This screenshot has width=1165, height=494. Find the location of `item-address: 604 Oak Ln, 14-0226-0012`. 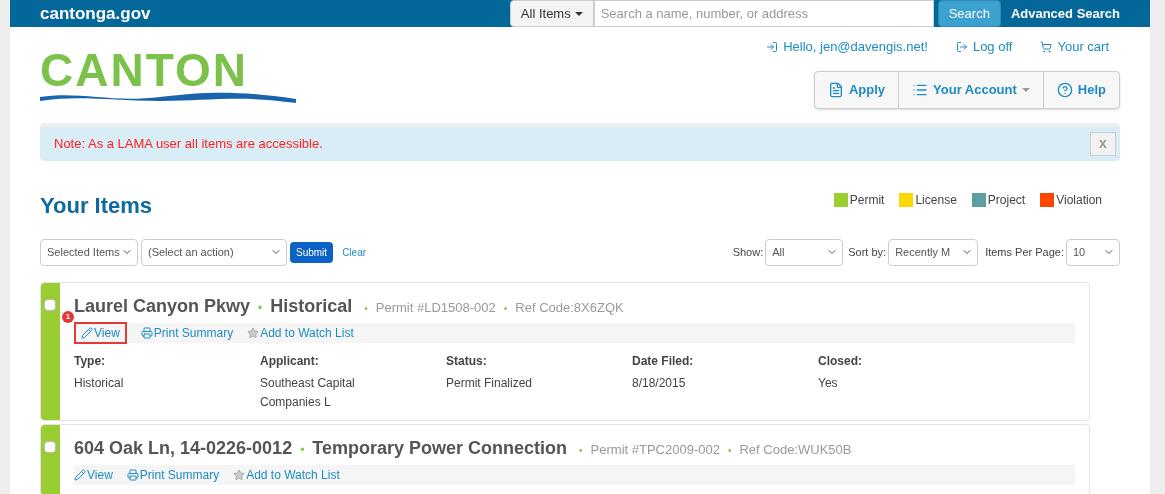

item-address: 604 Oak Ln, 14-0226-0012 is located at coordinates (183, 448).